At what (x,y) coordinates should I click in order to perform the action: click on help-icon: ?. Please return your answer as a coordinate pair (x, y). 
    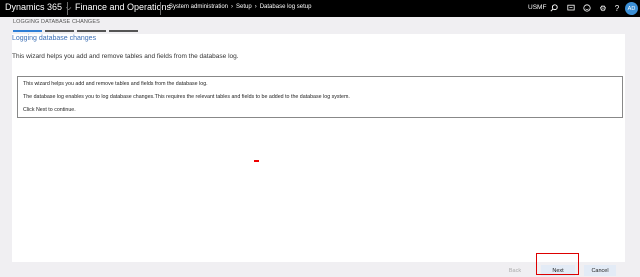
    Looking at the image, I should click on (617, 8).